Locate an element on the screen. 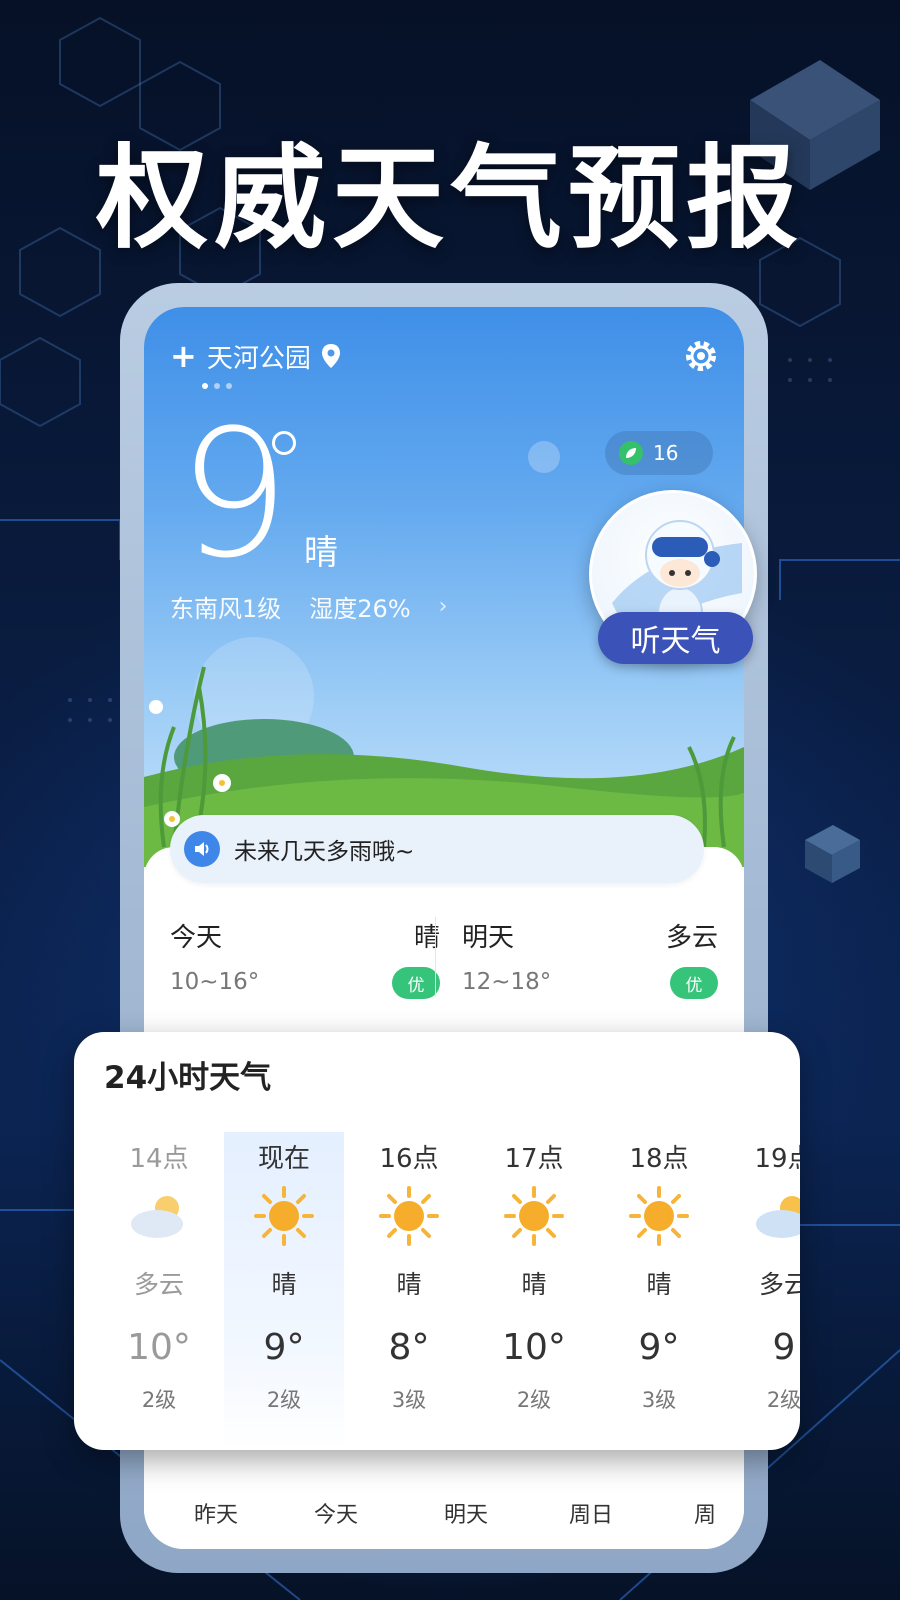  page-indicator is located at coordinates (217, 386).